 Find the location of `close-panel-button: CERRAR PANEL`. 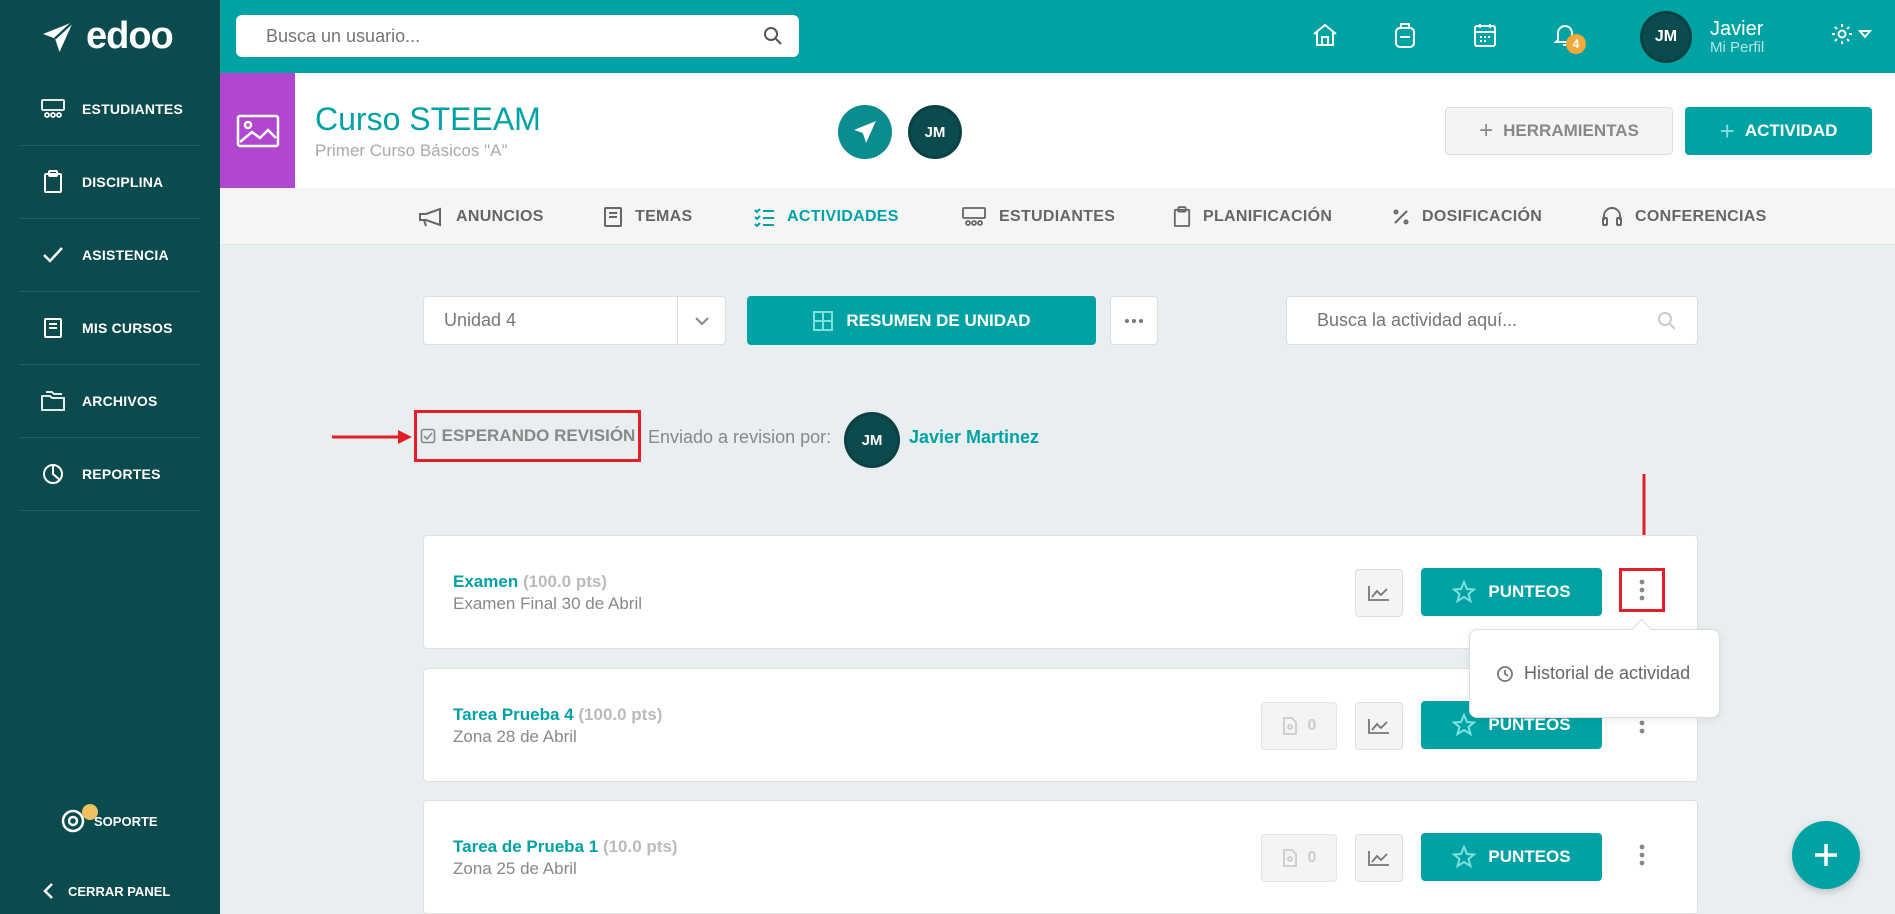

close-panel-button: CERRAR PANEL is located at coordinates (106, 891).